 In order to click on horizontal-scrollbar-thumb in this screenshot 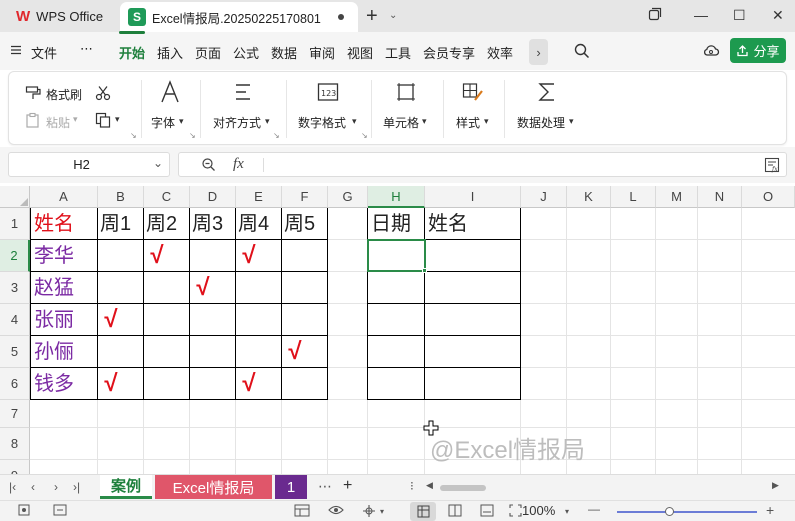, I will do `click(463, 488)`.